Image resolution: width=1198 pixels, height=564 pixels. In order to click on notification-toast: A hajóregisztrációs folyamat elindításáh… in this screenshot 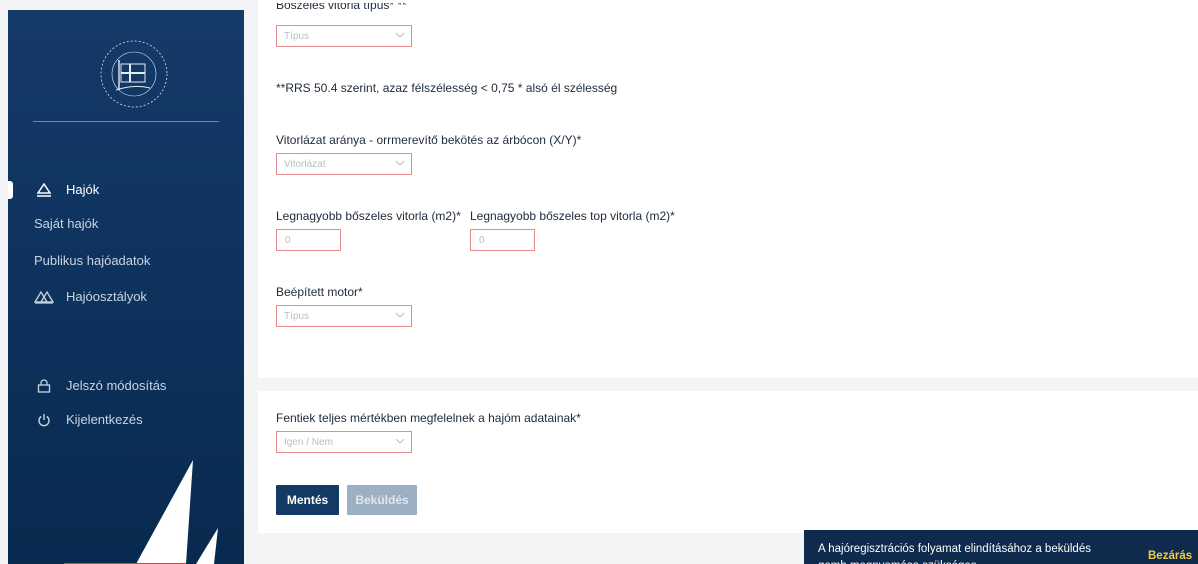, I will do `click(1001, 547)`.